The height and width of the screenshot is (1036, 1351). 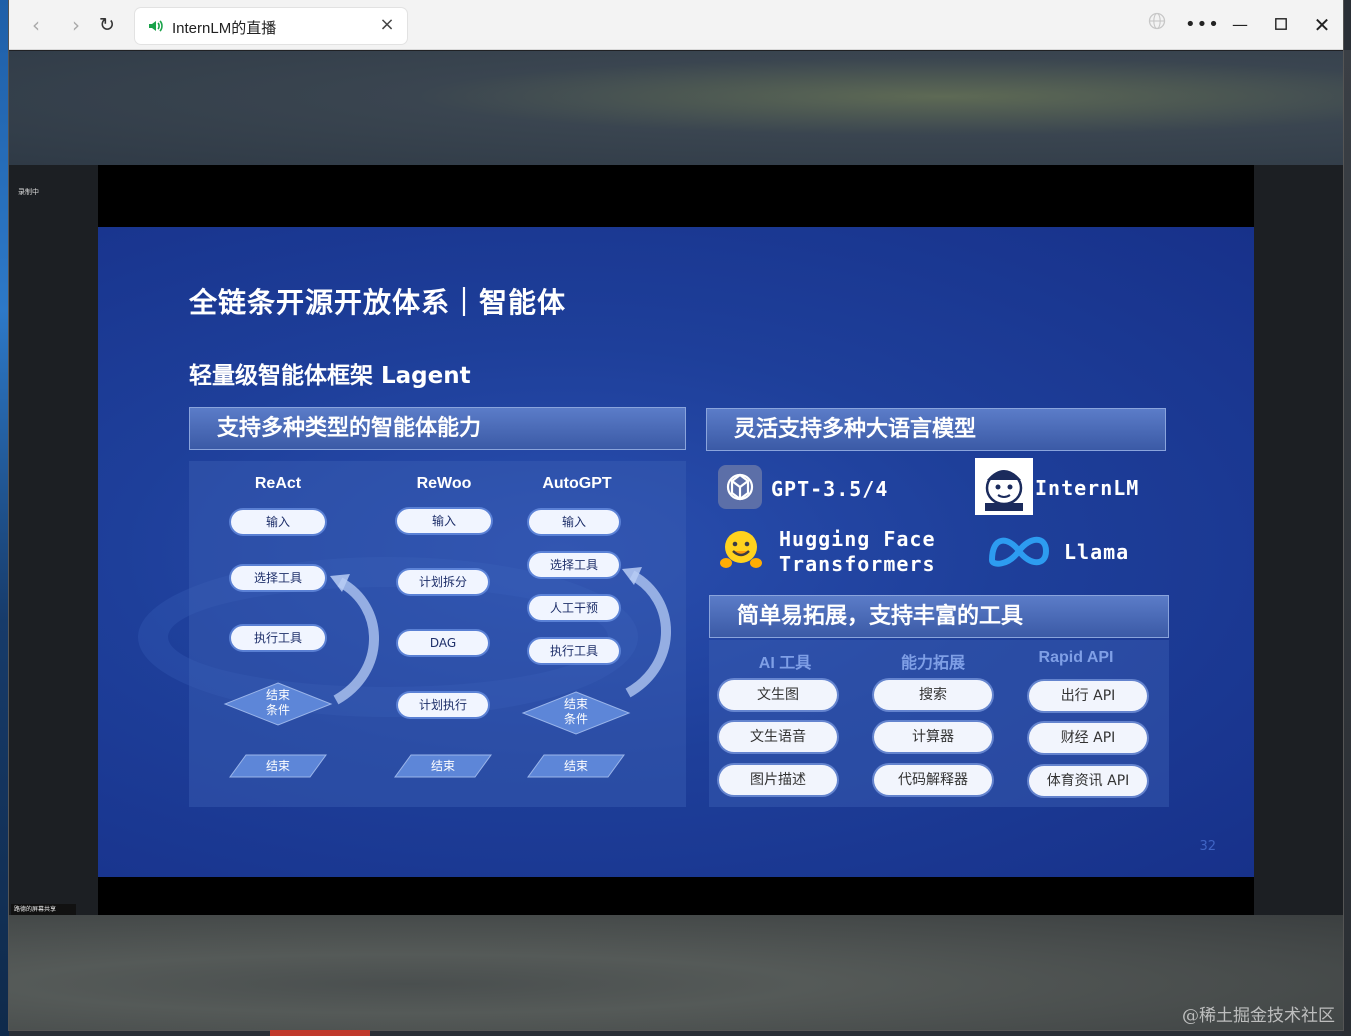 I want to click on tool-item: 计算器, so click(x=933, y=737).